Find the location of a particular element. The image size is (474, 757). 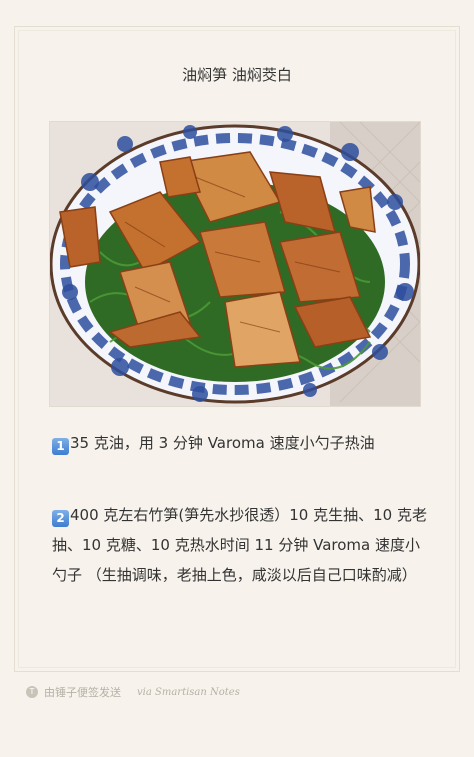

footer: T 由锤子便签发送 via Smartisan Notes is located at coordinates (133, 692).